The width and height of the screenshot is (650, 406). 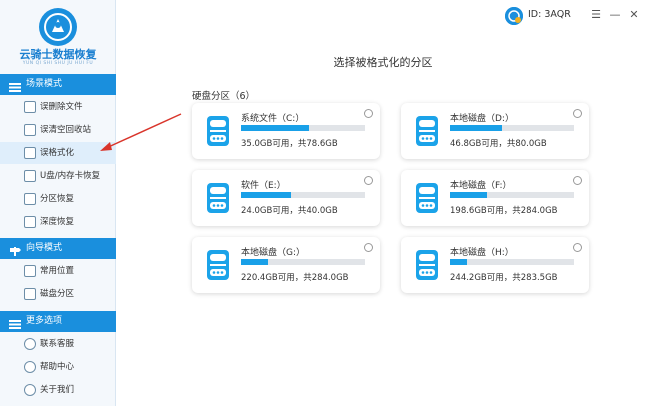 What do you see at coordinates (15, 323) in the screenshot?
I see `menu-icon` at bounding box center [15, 323].